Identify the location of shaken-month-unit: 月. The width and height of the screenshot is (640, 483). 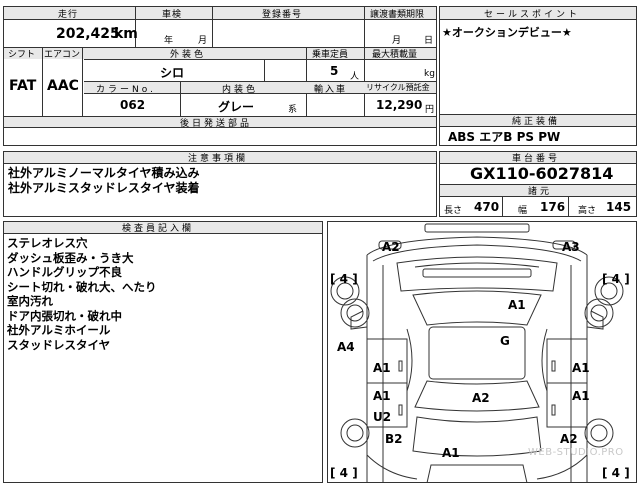
(203, 41).